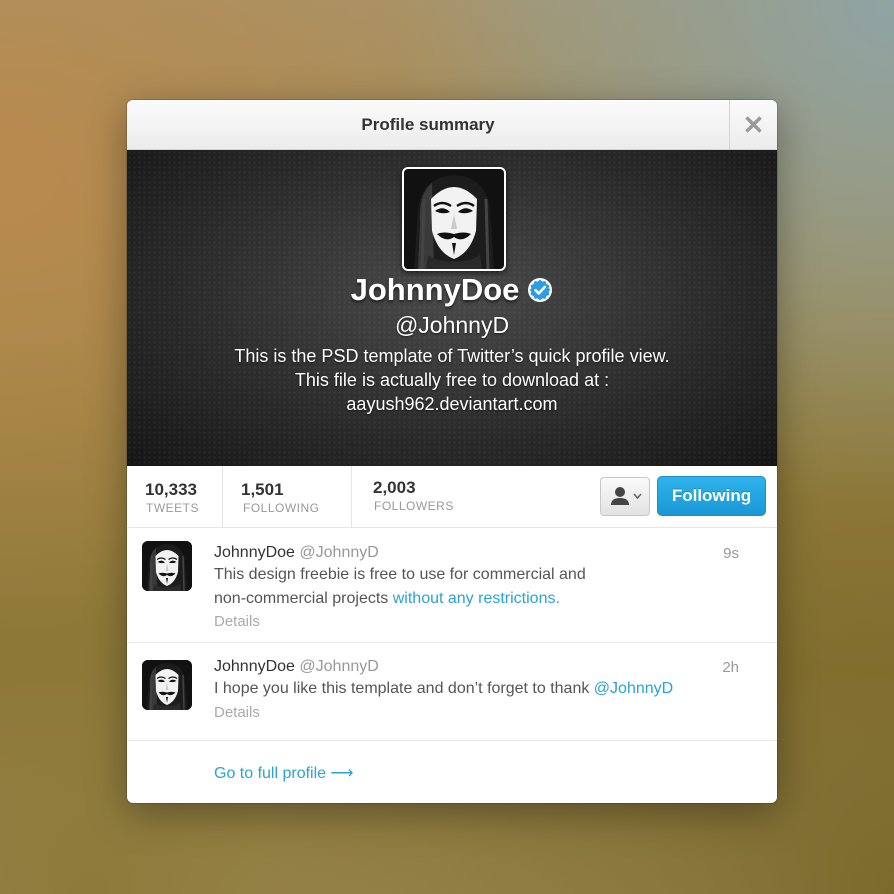 The height and width of the screenshot is (894, 894). I want to click on bio-line: aayush962.deviantart.com, so click(452, 404).